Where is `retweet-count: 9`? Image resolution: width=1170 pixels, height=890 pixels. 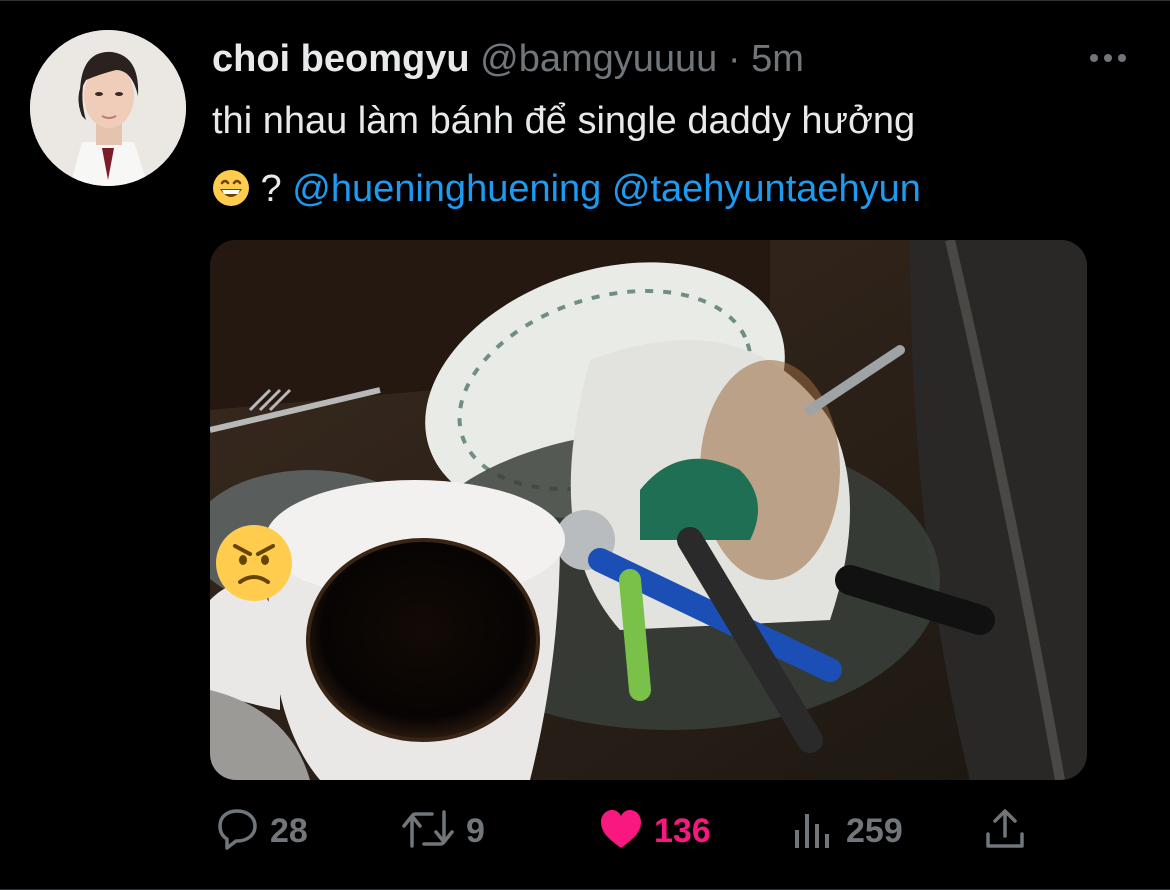 retweet-count: 9 is located at coordinates (475, 830).